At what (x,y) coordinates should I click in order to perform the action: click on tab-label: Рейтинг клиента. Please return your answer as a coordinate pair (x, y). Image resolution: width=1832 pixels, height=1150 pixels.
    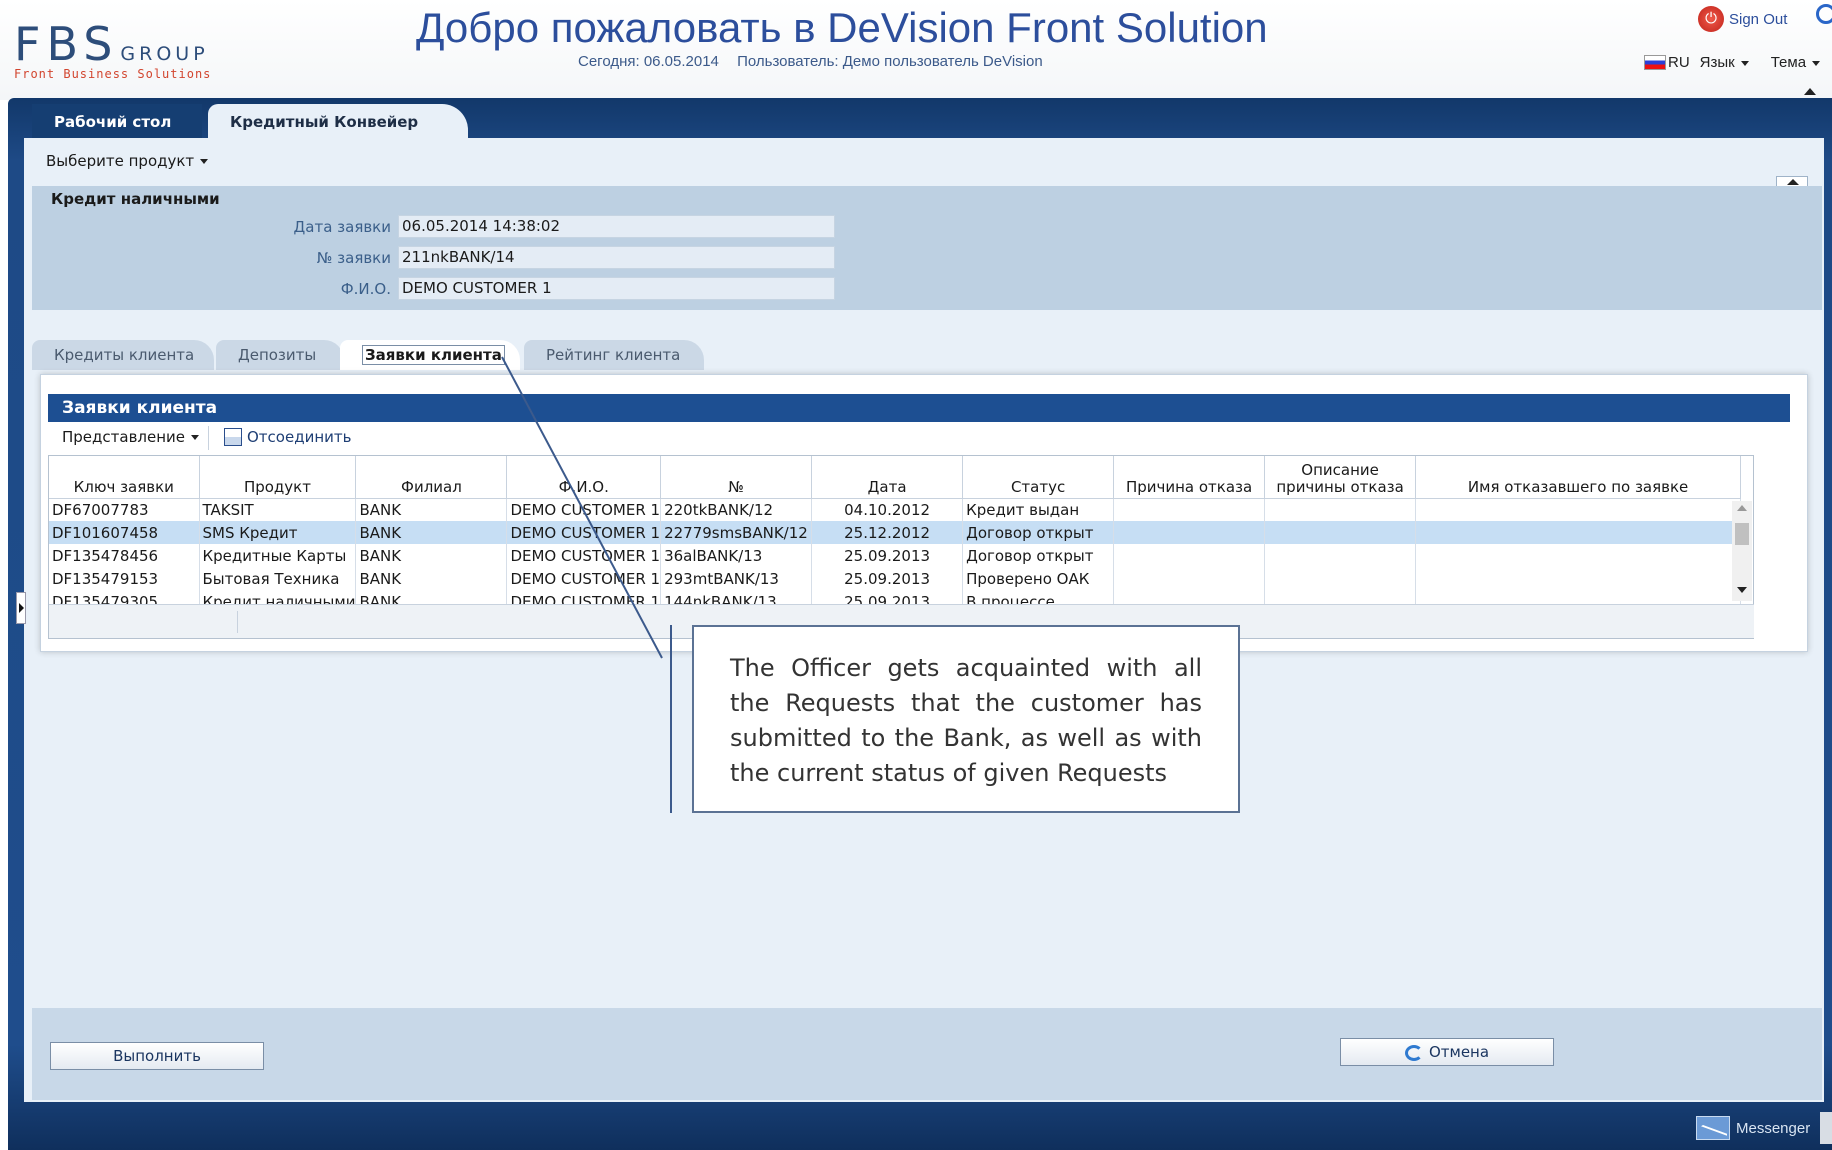
    Looking at the image, I should click on (613, 355).